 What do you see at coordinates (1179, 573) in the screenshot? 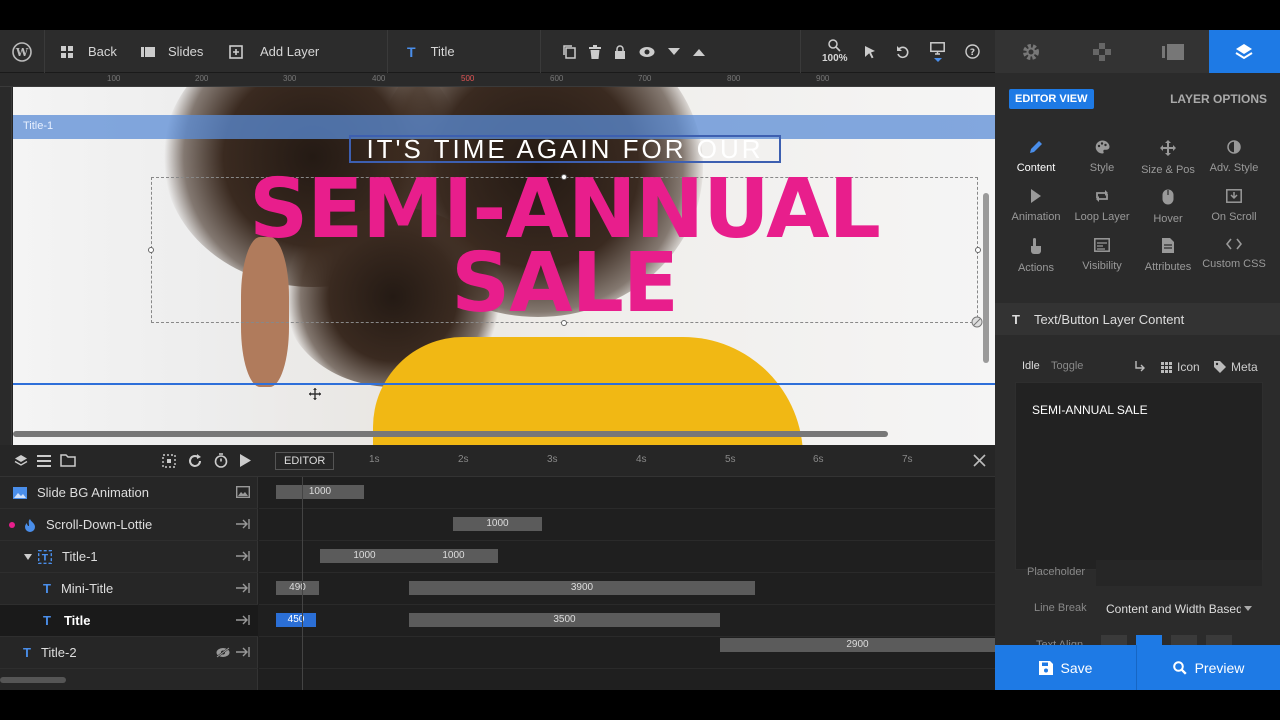
I see `placeholder-input` at bounding box center [1179, 573].